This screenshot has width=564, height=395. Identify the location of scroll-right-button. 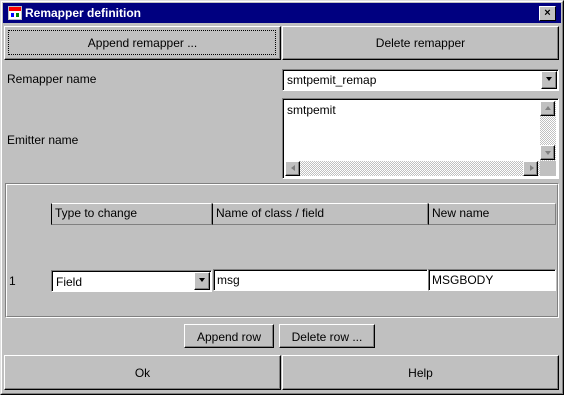
(530, 168).